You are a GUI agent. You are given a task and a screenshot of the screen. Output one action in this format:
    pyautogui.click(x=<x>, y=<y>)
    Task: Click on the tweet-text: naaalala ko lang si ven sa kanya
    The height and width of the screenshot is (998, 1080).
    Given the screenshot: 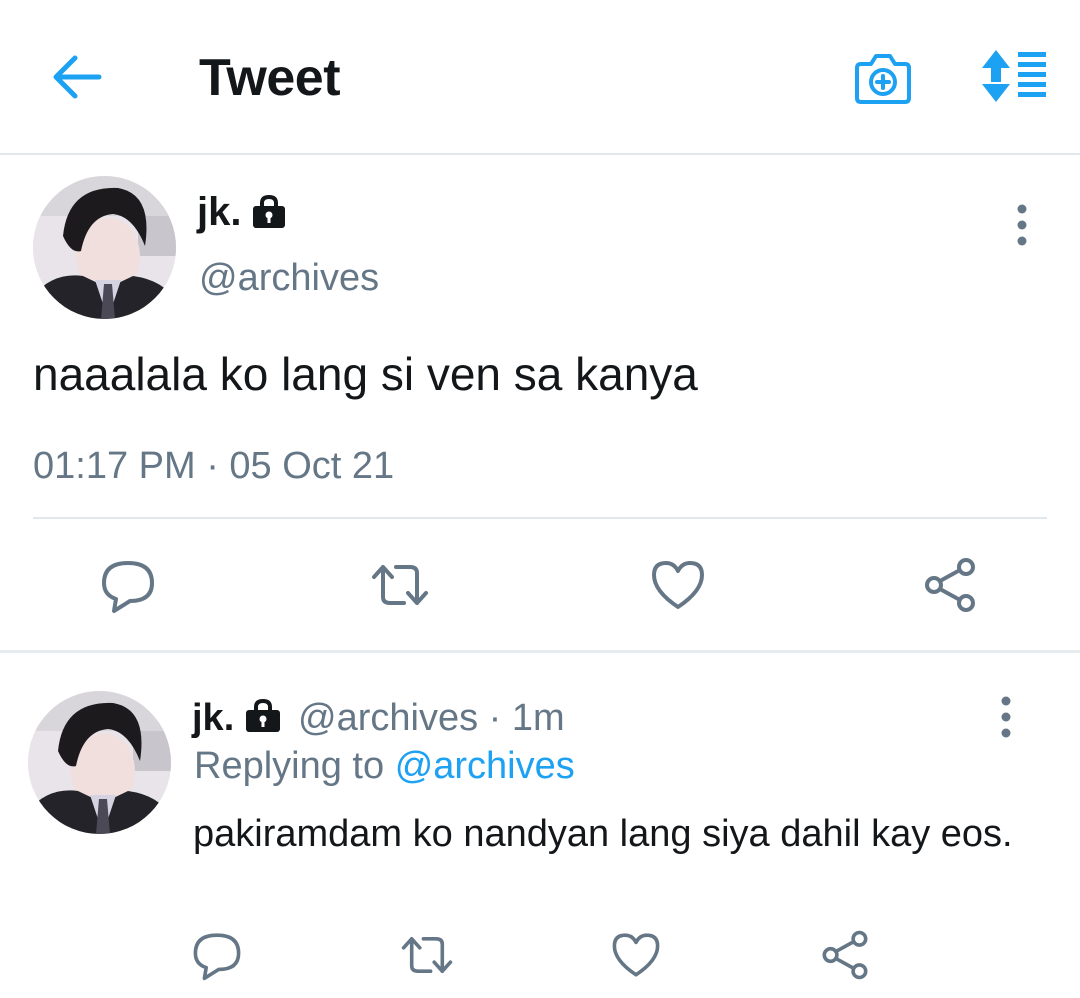 What is the action you would take?
    pyautogui.click(x=365, y=374)
    